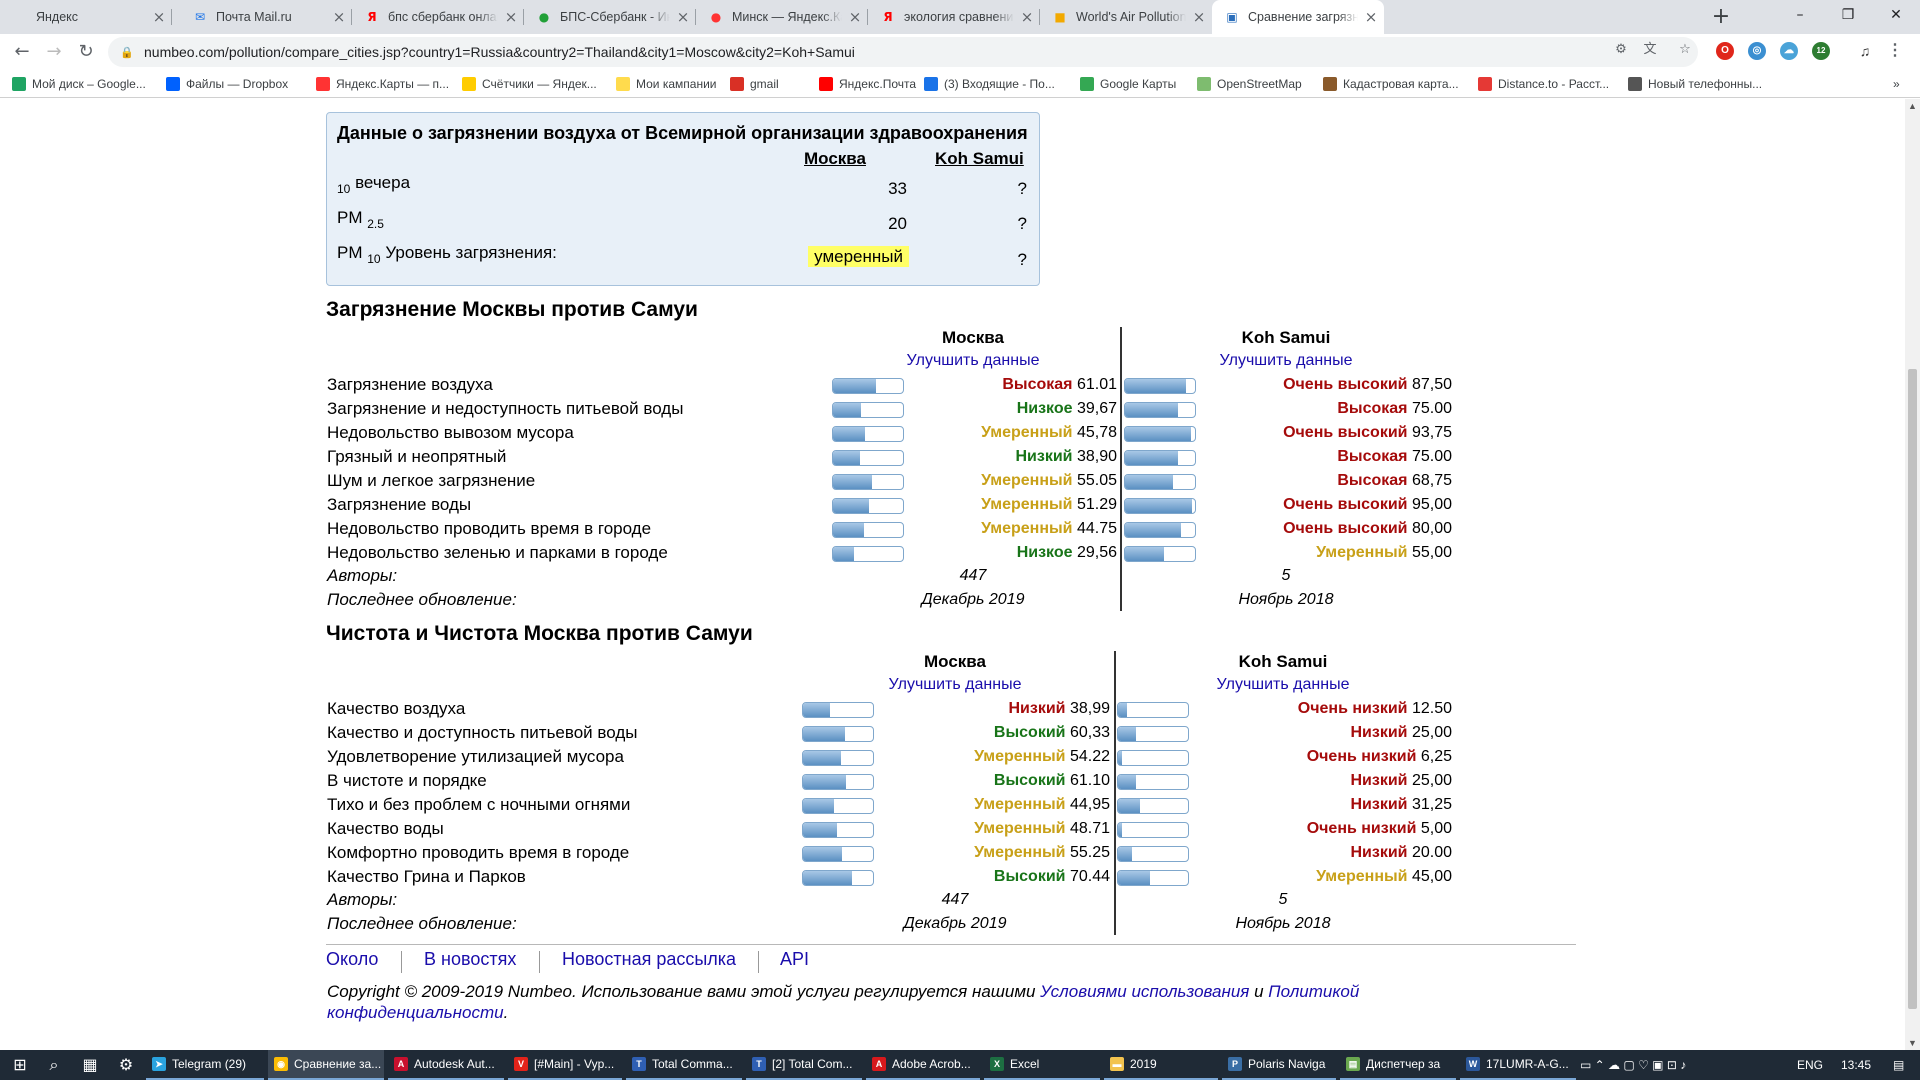  I want to click on extension-icon: ◎, so click(1757, 51).